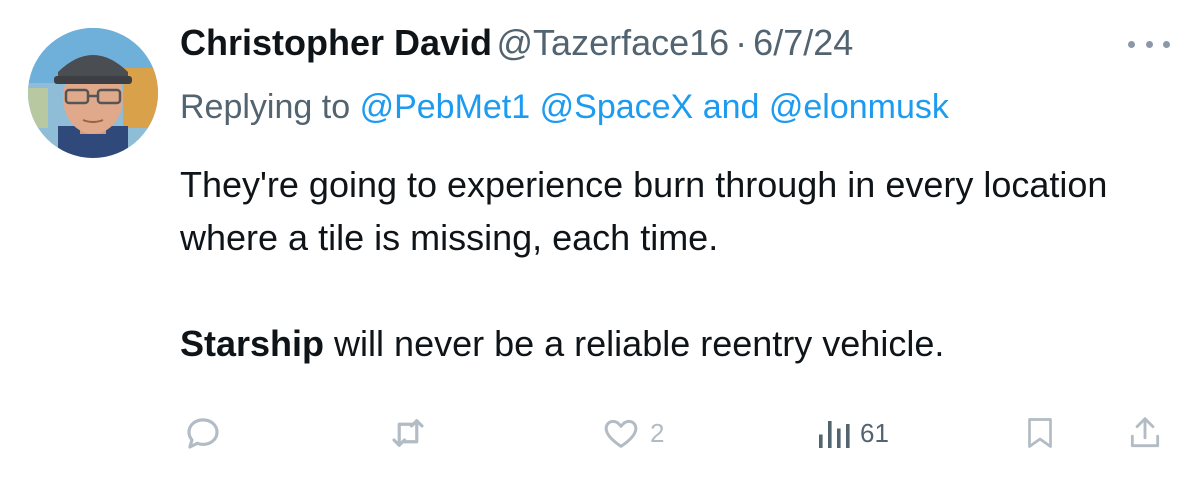 This screenshot has width=1200, height=491. I want to click on replying-to-label: Replying to, so click(265, 107).